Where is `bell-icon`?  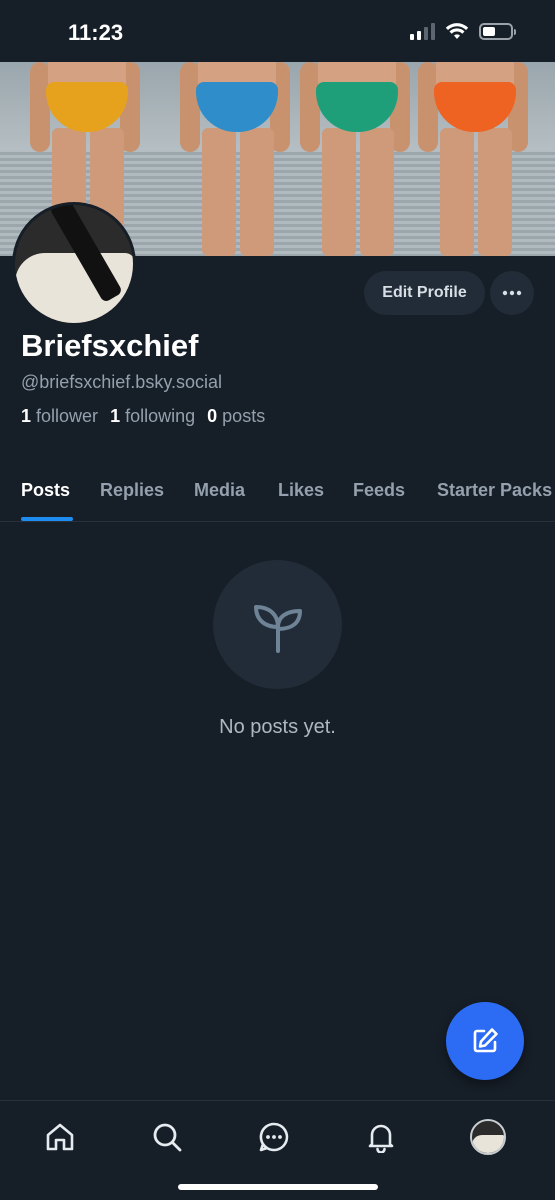 bell-icon is located at coordinates (381, 1138).